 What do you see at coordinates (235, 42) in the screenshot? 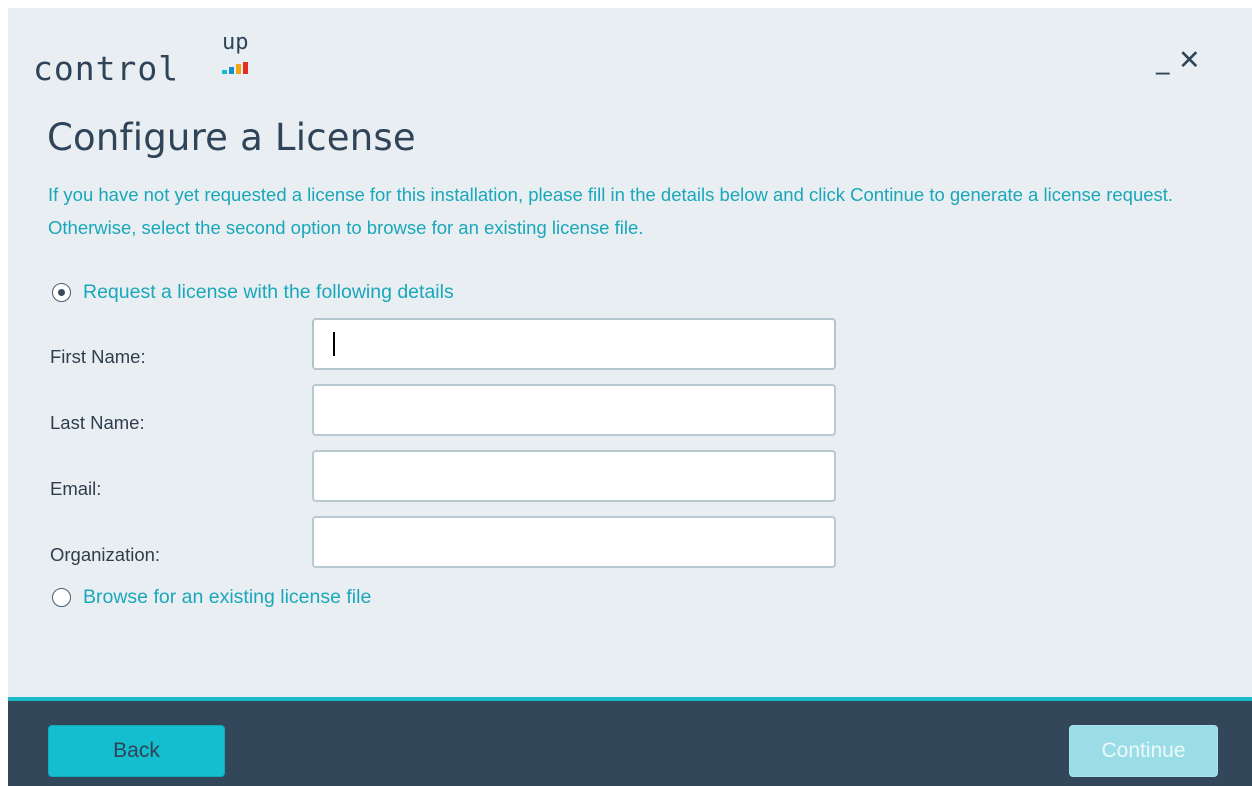
I see `logo-superscript: up` at bounding box center [235, 42].